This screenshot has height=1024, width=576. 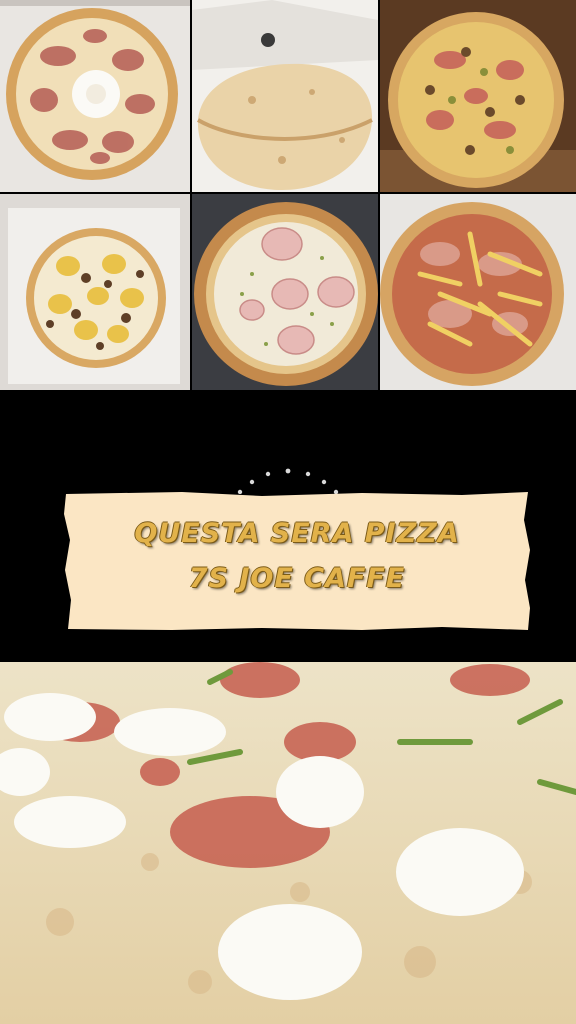 I want to click on photo-pizza-mortadella, so click(x=285, y=292).